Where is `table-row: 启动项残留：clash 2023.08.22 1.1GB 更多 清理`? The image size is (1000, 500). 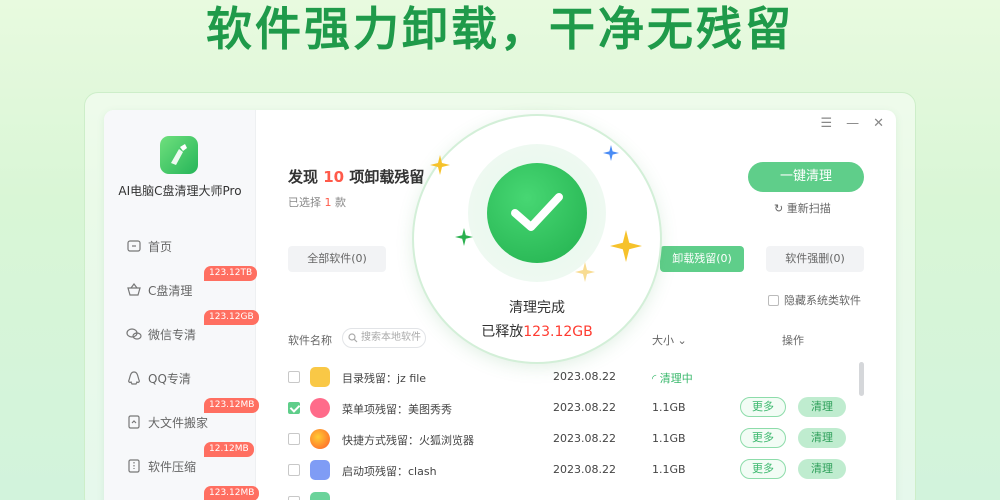
table-row: 启动项残留：clash 2023.08.22 1.1GB 更多 清理 is located at coordinates (568, 470).